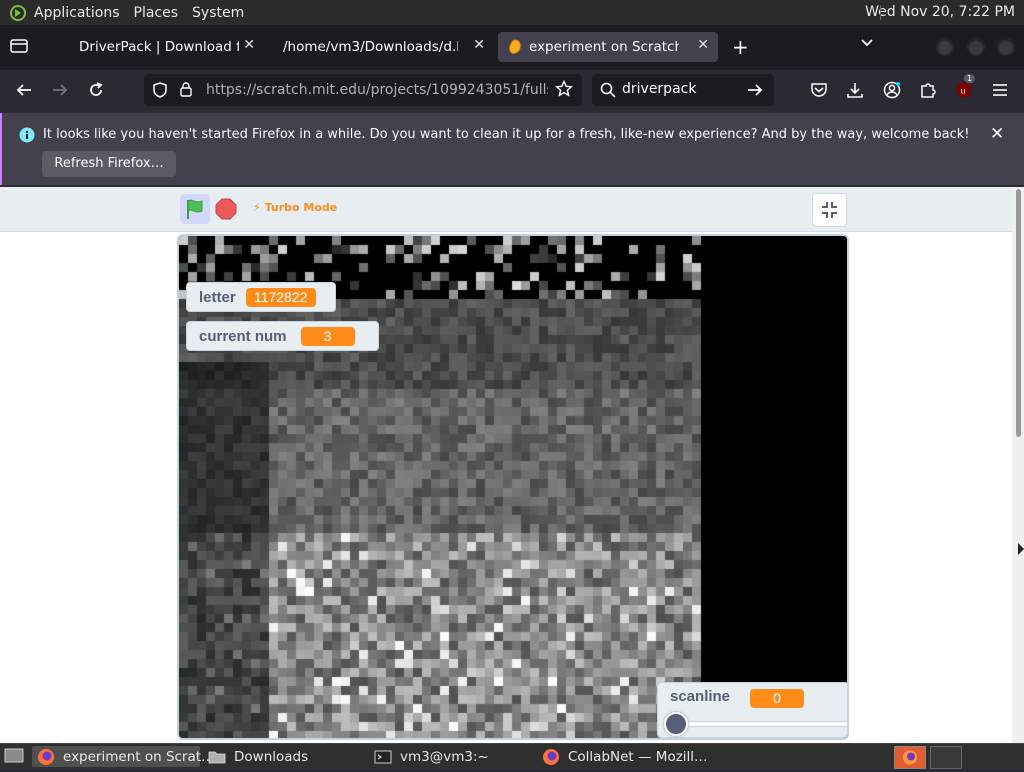 This screenshot has width=1024, height=772. What do you see at coordinates (327, 336) in the screenshot?
I see `monitor-value: 3` at bounding box center [327, 336].